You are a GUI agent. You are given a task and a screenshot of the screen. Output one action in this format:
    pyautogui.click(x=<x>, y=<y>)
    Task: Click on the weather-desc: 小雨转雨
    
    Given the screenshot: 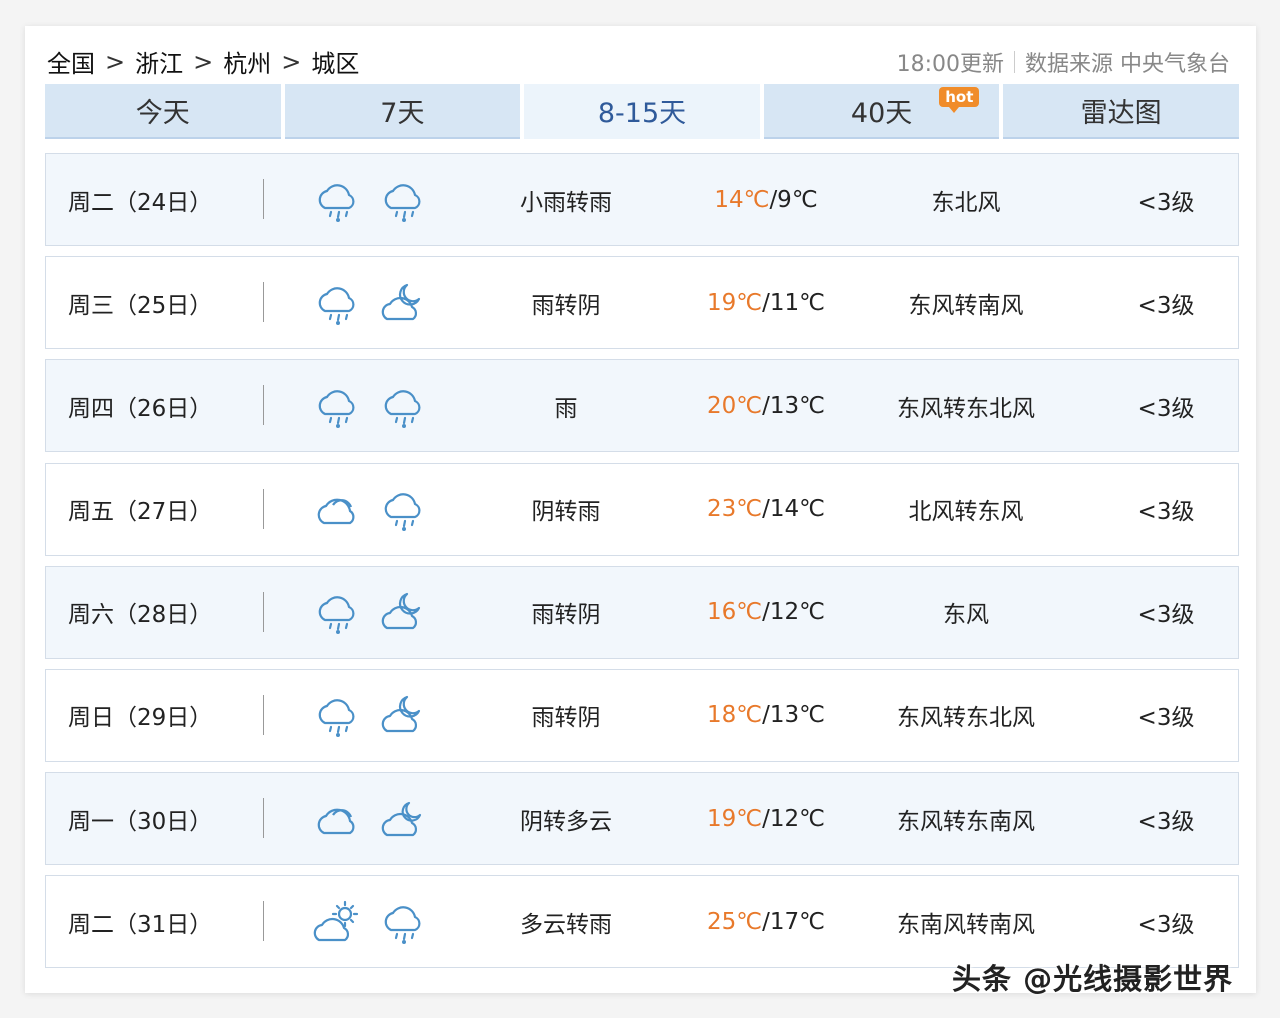 What is the action you would take?
    pyautogui.click(x=566, y=202)
    